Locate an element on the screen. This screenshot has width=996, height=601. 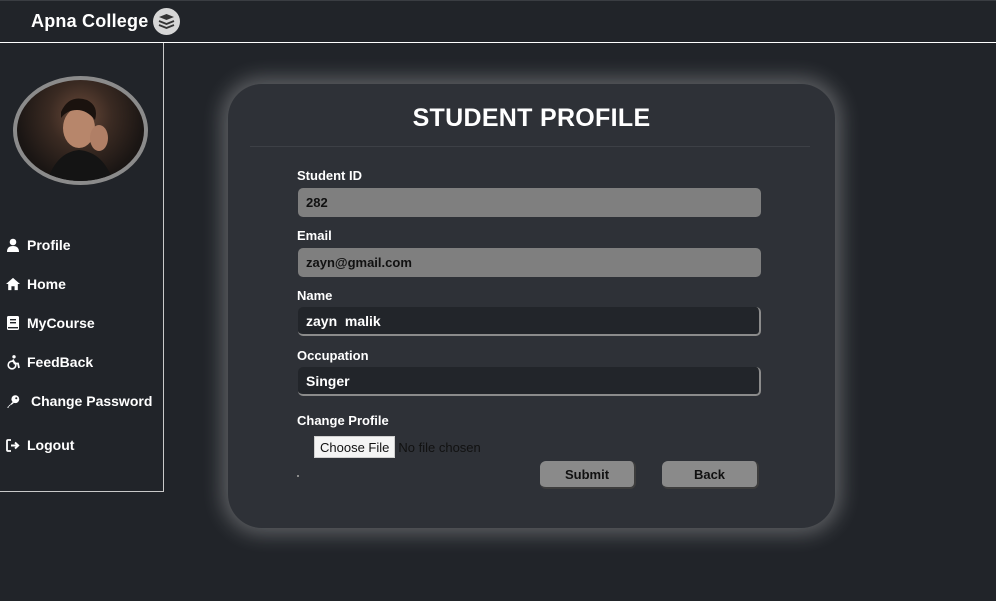
sidebar-item-label: FeedBack is located at coordinates (60, 362).